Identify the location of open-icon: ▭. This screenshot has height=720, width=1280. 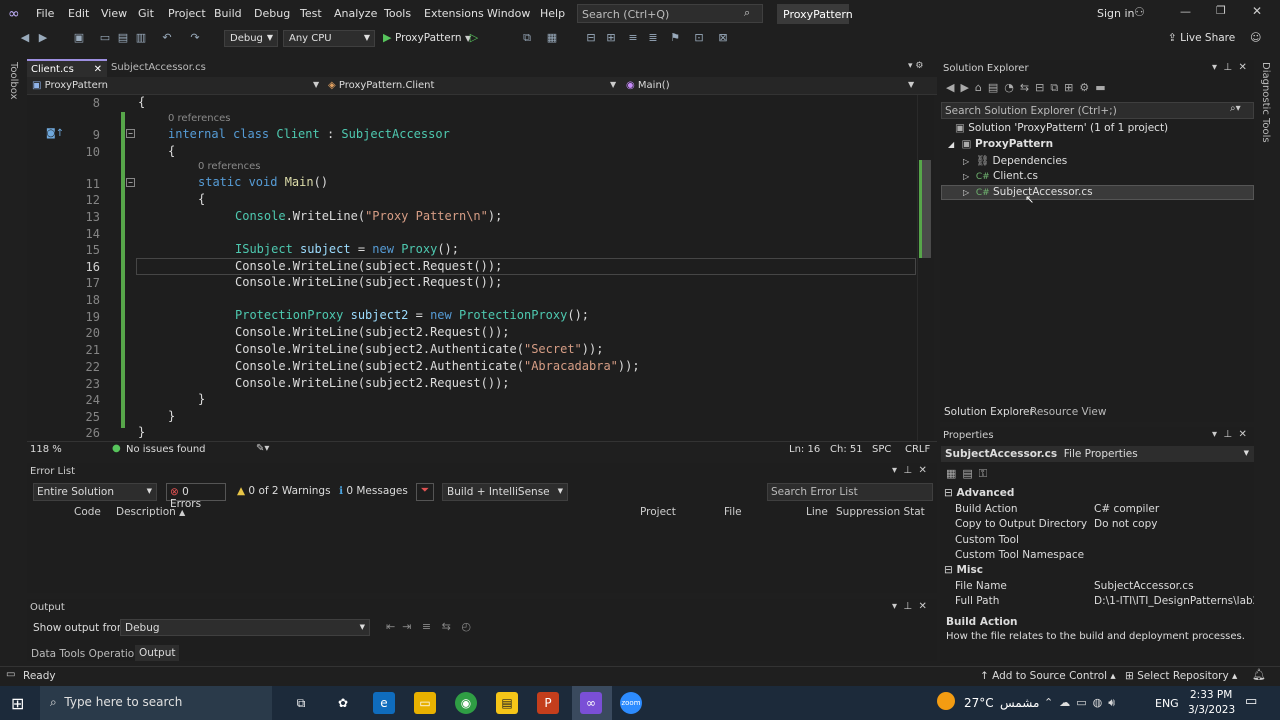
(105, 38).